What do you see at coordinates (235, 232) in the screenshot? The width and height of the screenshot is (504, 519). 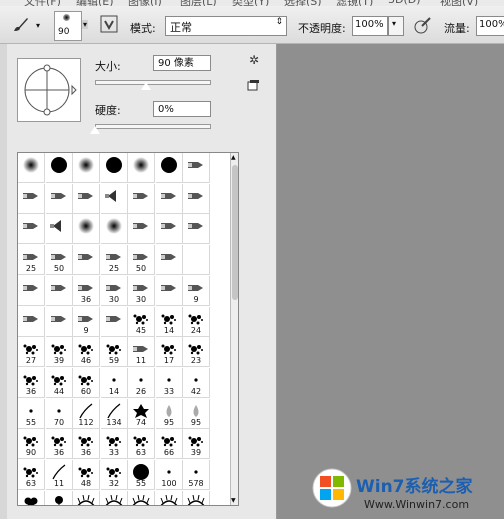 I see `scroll-thumb` at bounding box center [235, 232].